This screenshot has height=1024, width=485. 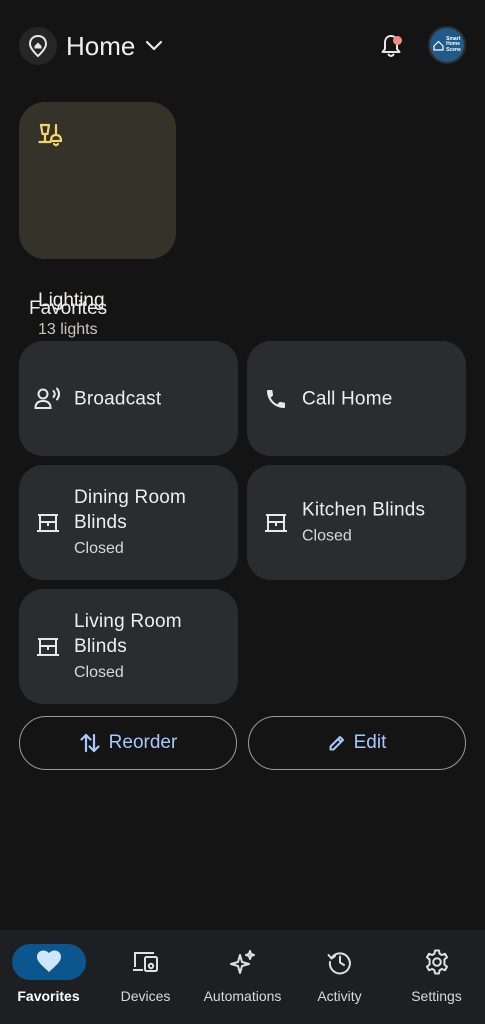 What do you see at coordinates (48, 996) in the screenshot?
I see `nav-label: Favorites` at bounding box center [48, 996].